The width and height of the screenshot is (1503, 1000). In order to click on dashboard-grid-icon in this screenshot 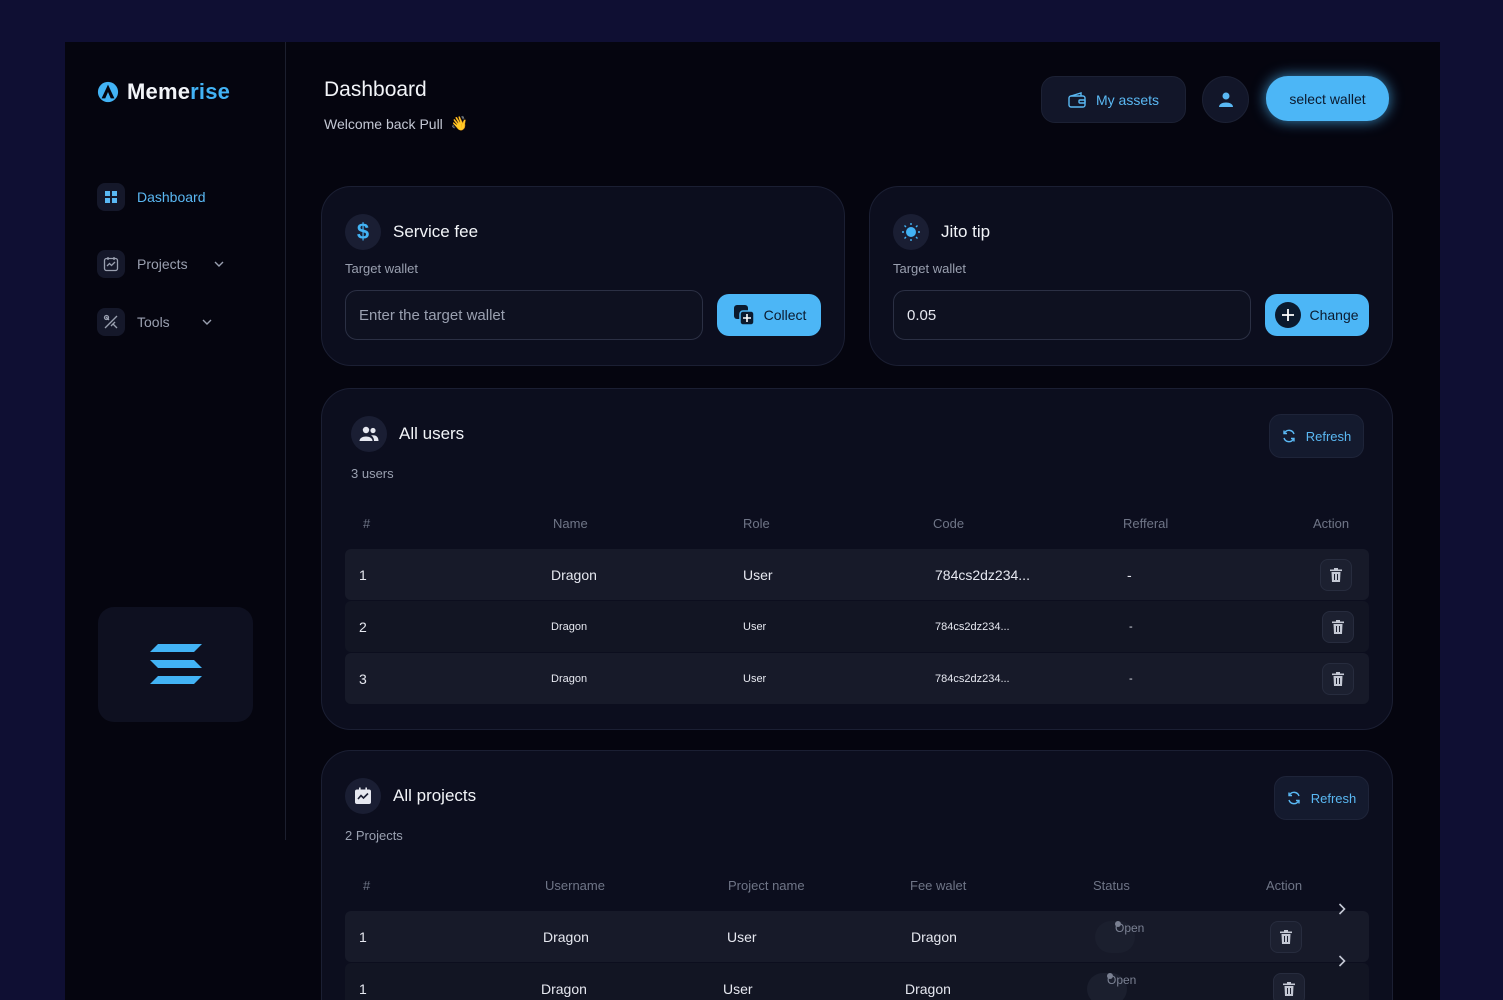, I will do `click(111, 197)`.